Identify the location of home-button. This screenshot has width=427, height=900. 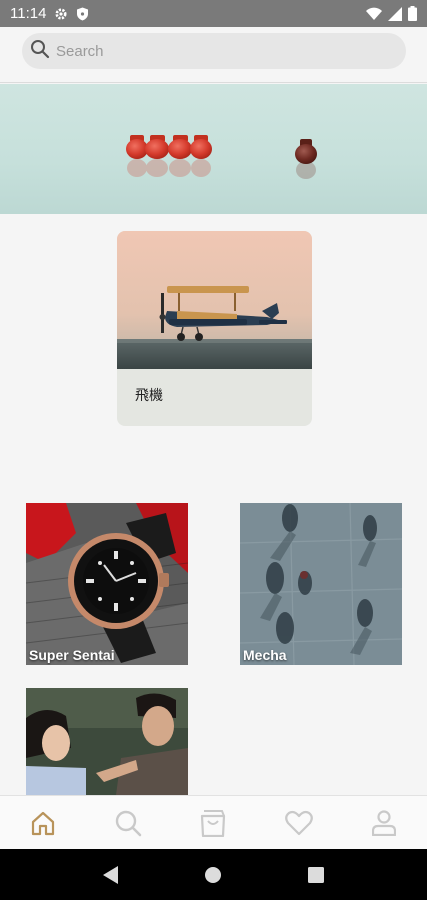
(213, 875).